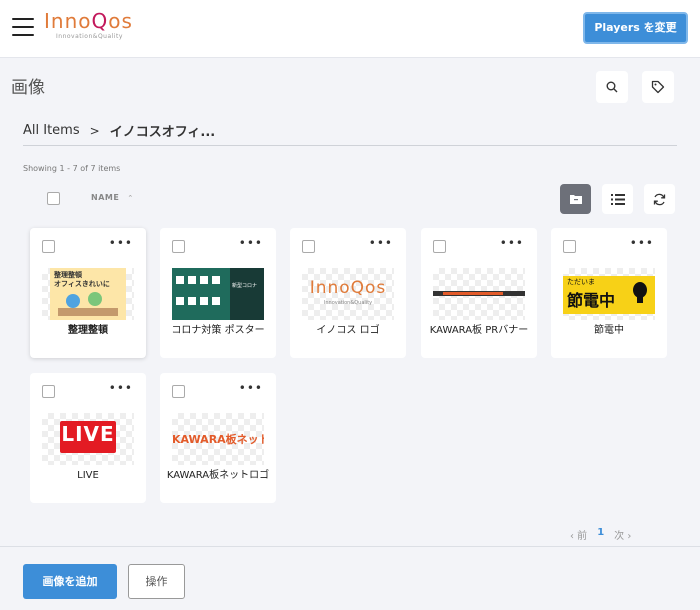 This screenshot has width=700, height=610. I want to click on image-card-kawara-banner: ••• KAWARA板 PRバナー, so click(479, 293).